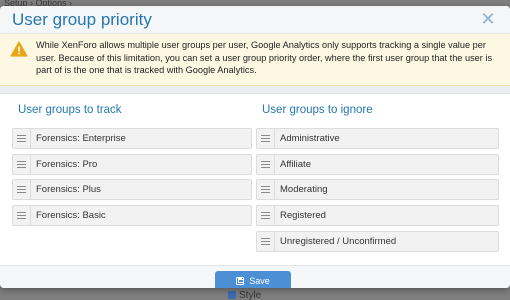 This screenshot has width=510, height=300. What do you see at coordinates (82, 19) in the screenshot?
I see `dialog-title: User group priority` at bounding box center [82, 19].